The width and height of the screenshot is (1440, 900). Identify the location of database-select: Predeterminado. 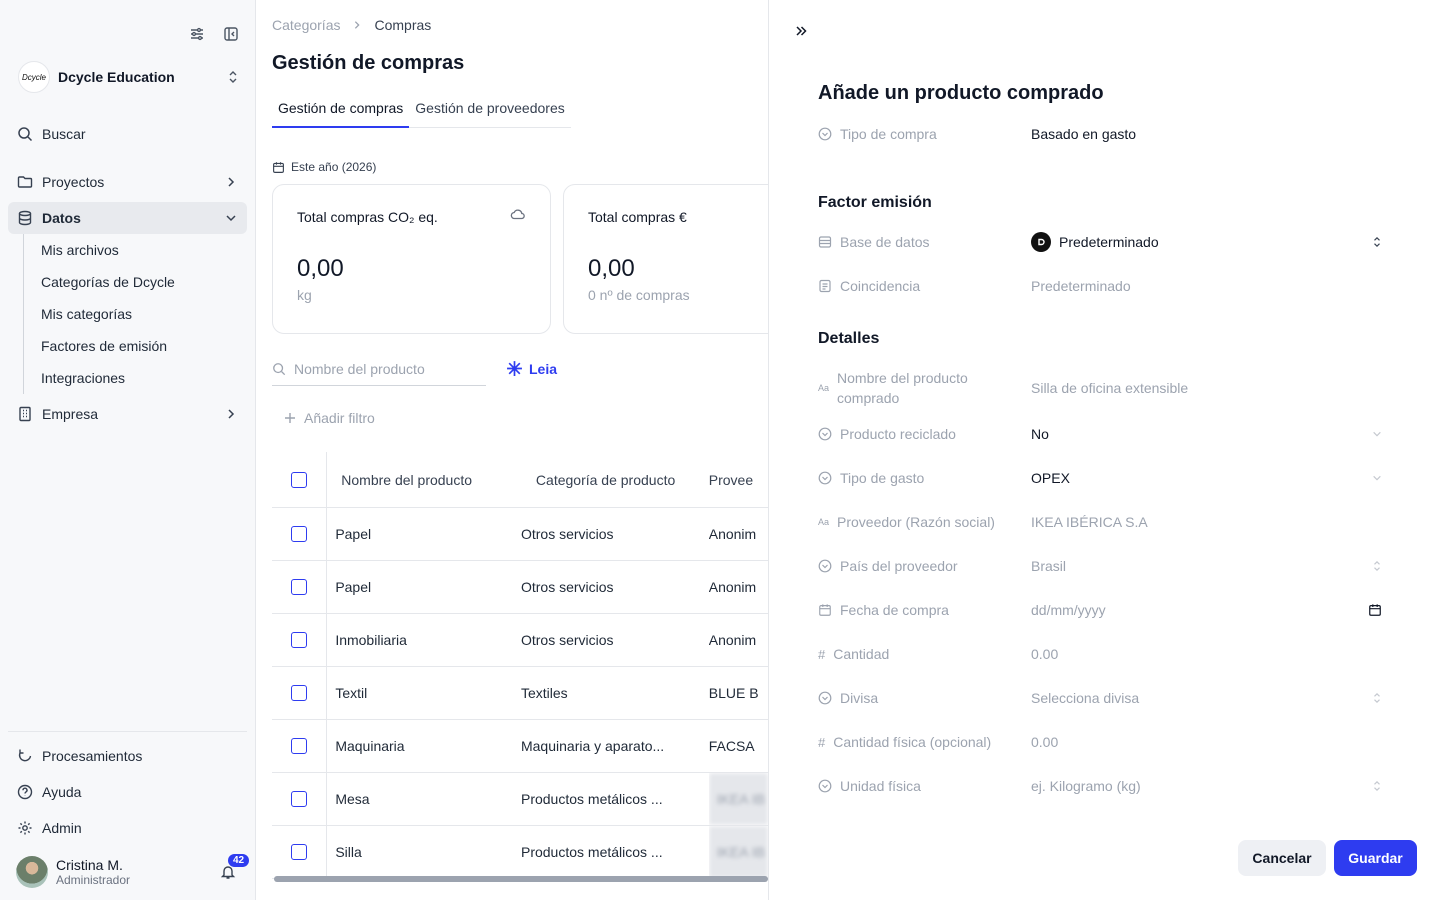
(1206, 242).